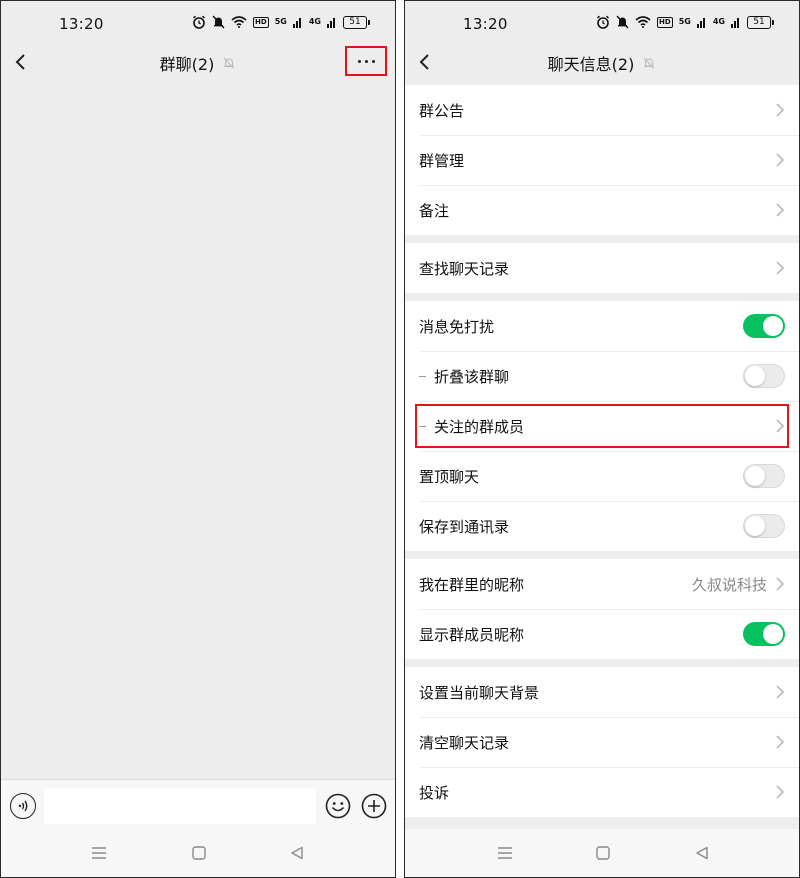 The width and height of the screenshot is (800, 878). I want to click on row-report: 投诉, so click(602, 792).